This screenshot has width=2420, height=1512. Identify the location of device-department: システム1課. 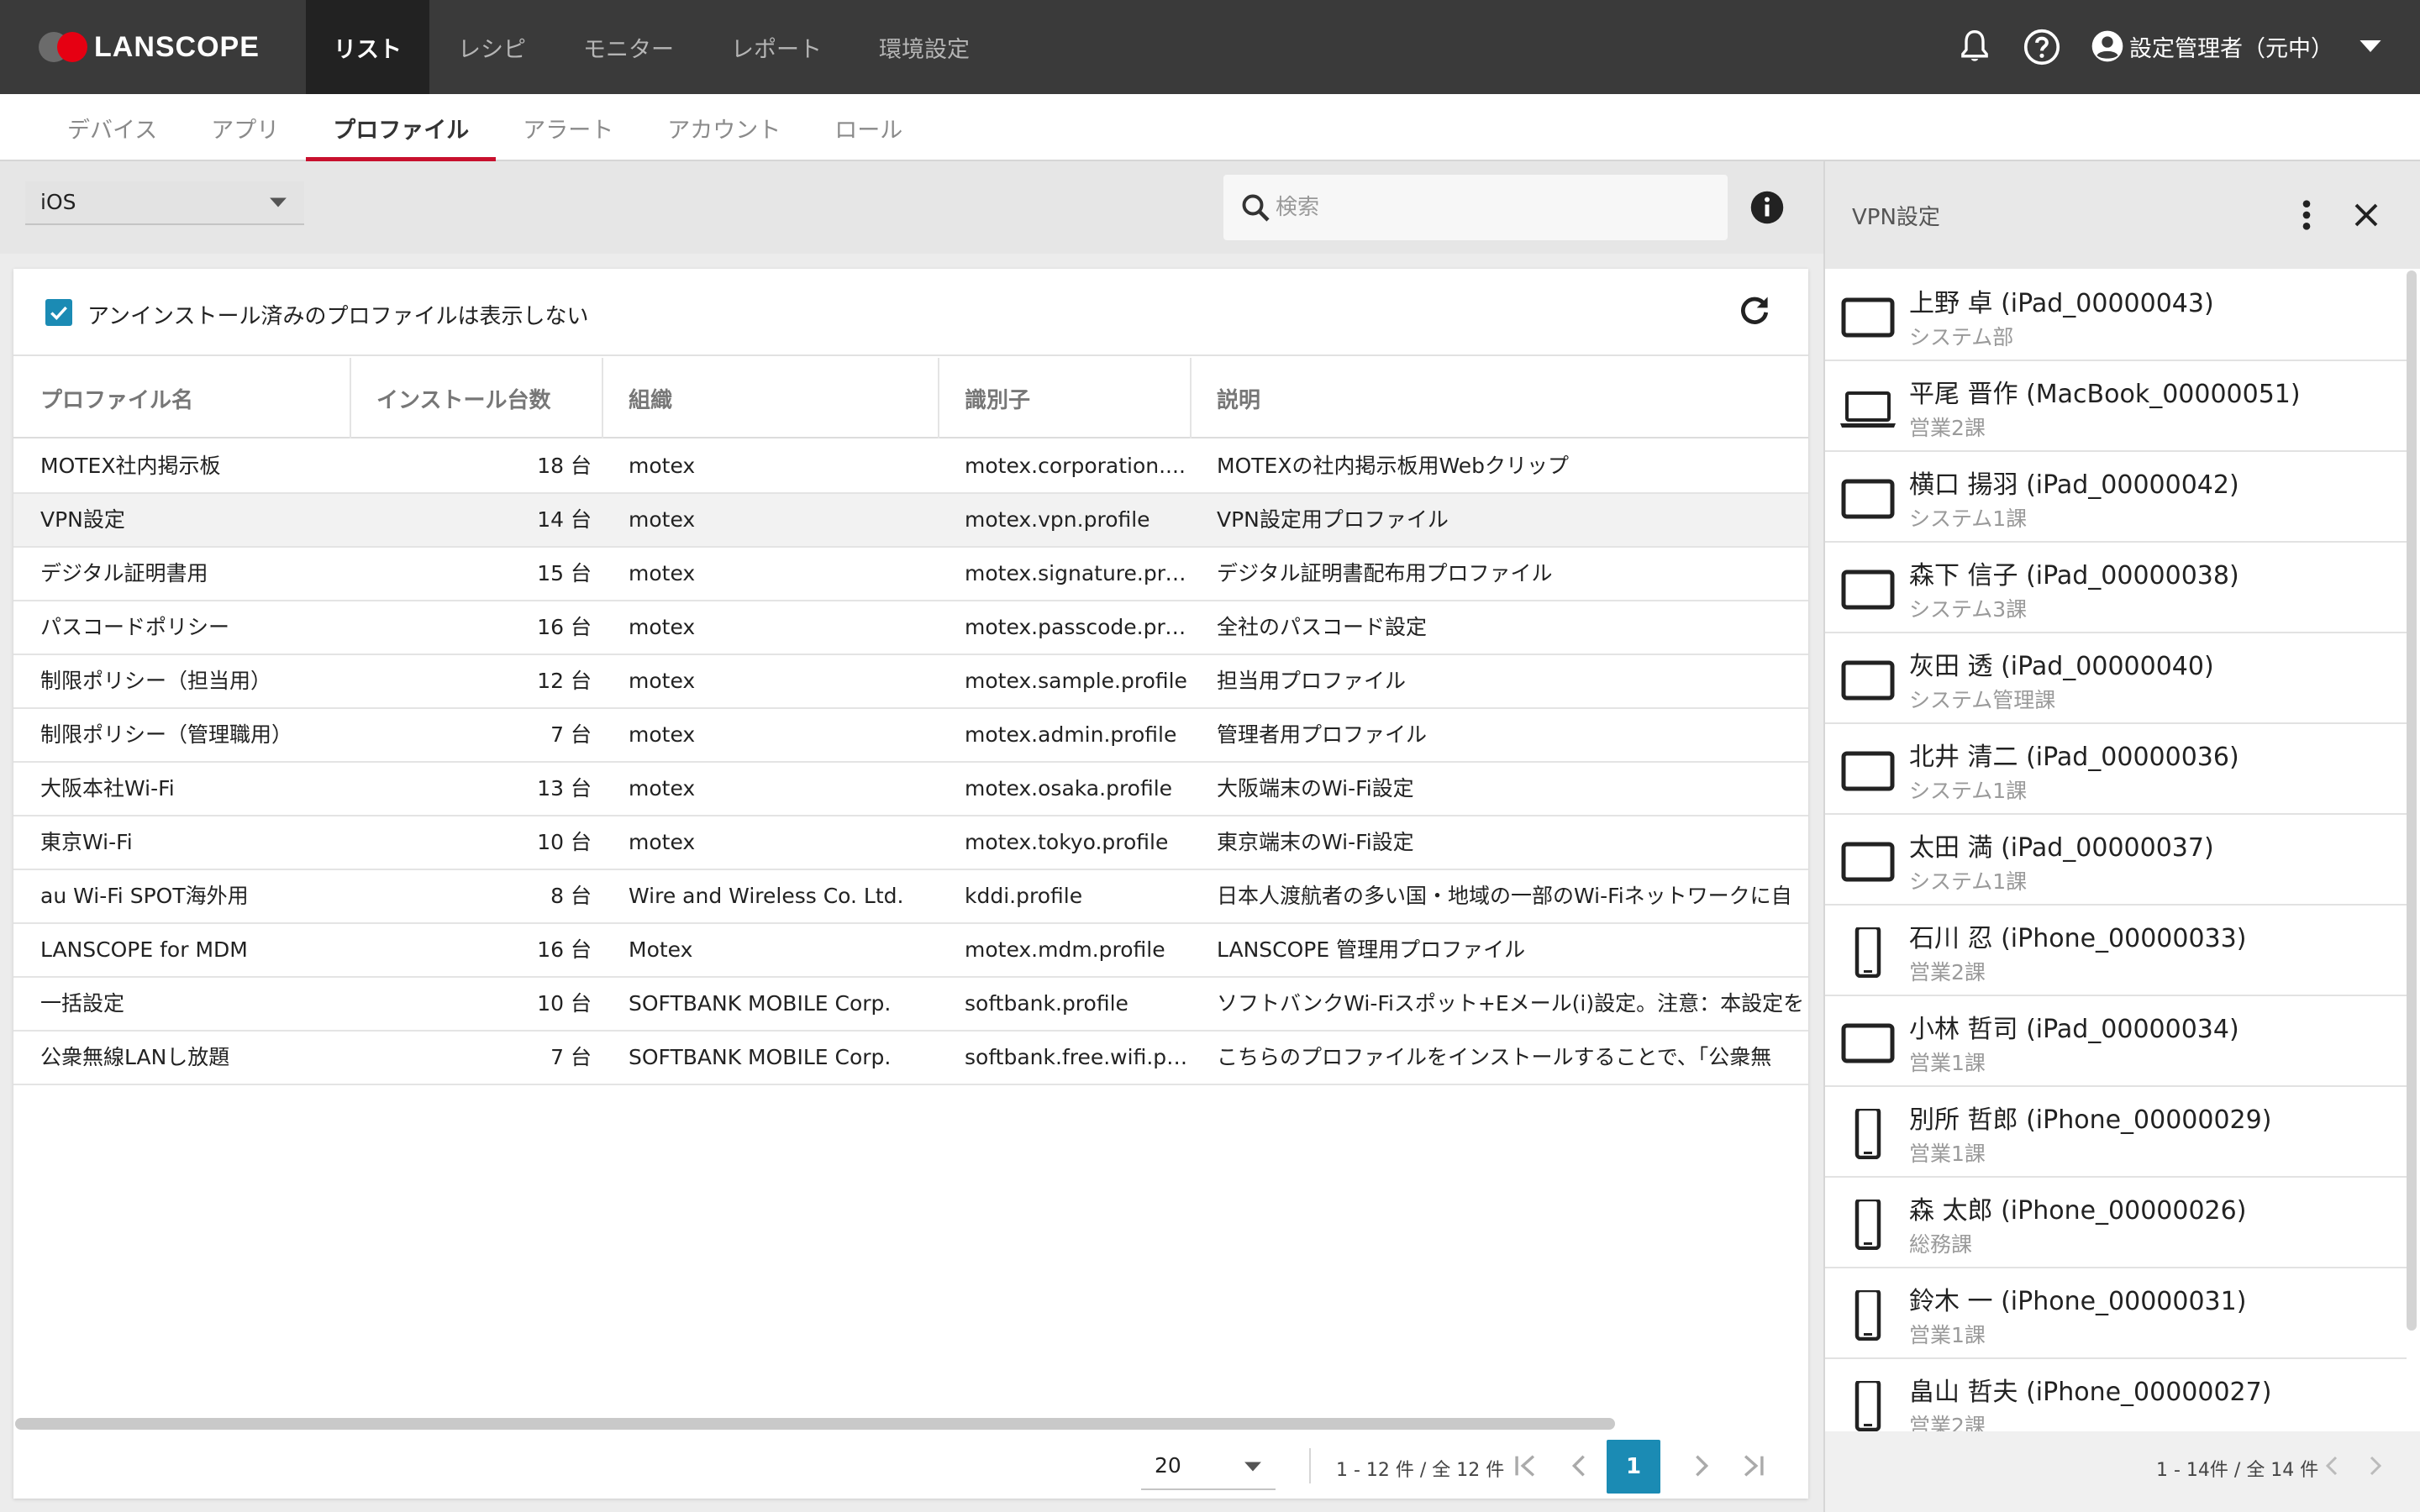
(1969, 881).